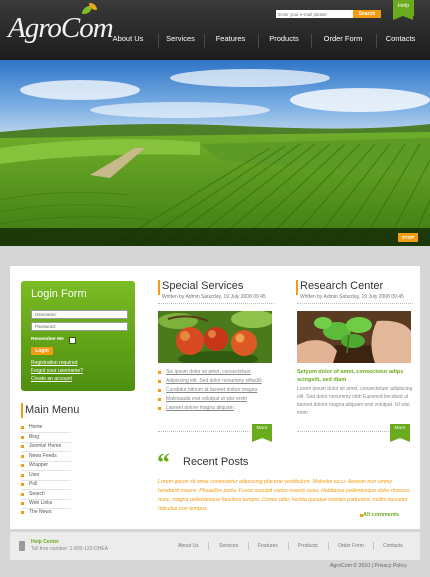 Image resolution: width=430 pixels, height=577 pixels. I want to click on footer-link-contacts: Contacts, so click(393, 546).